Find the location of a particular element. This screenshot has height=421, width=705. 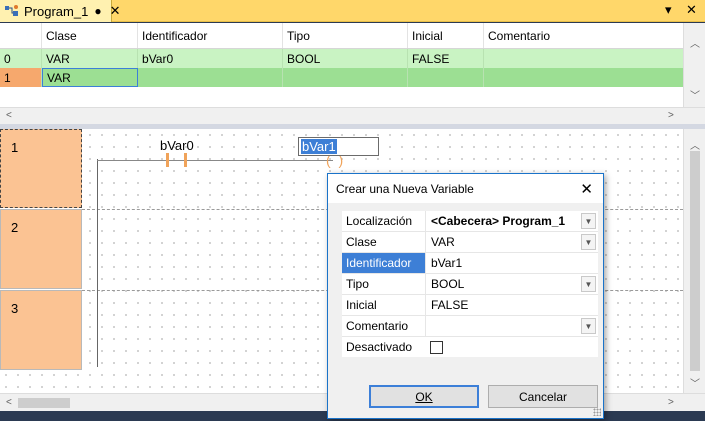

header-tipo: Tipo is located at coordinates (345, 35).